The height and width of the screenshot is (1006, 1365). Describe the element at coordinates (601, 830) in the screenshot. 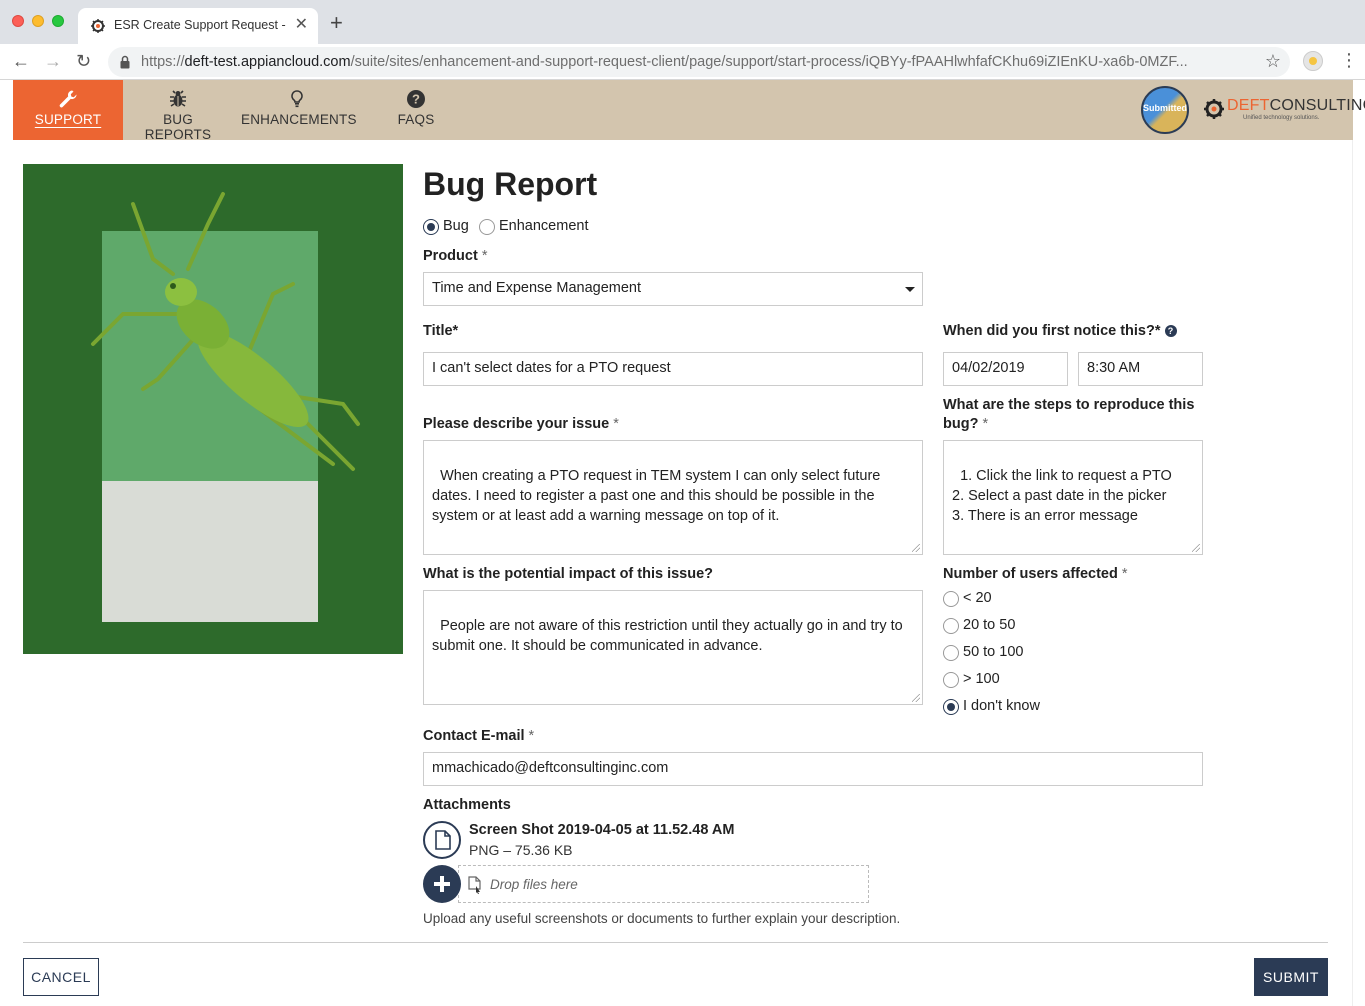

I see `attachment-file-name: Screen Shot 2019-04-05 at 11.52.48 AM` at that location.